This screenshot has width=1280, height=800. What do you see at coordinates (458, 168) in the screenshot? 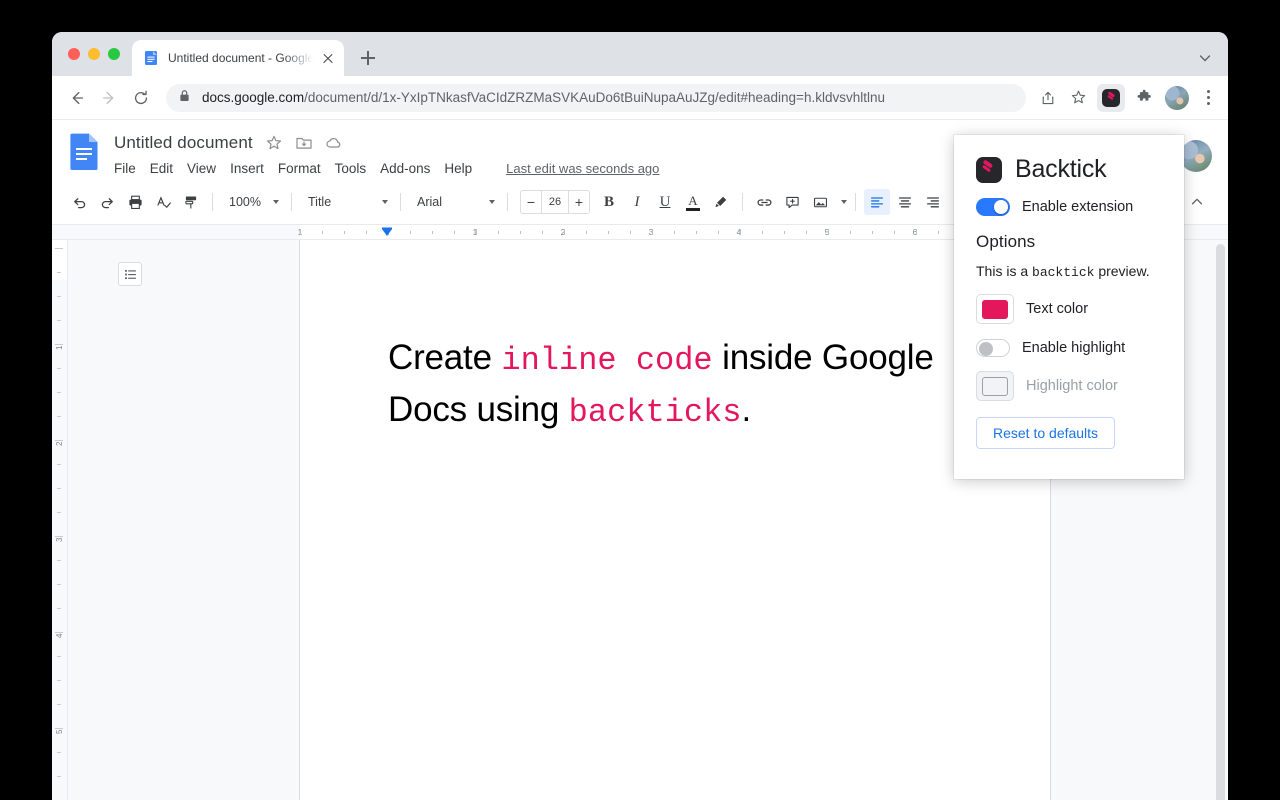
I see `menu-help: Help` at bounding box center [458, 168].